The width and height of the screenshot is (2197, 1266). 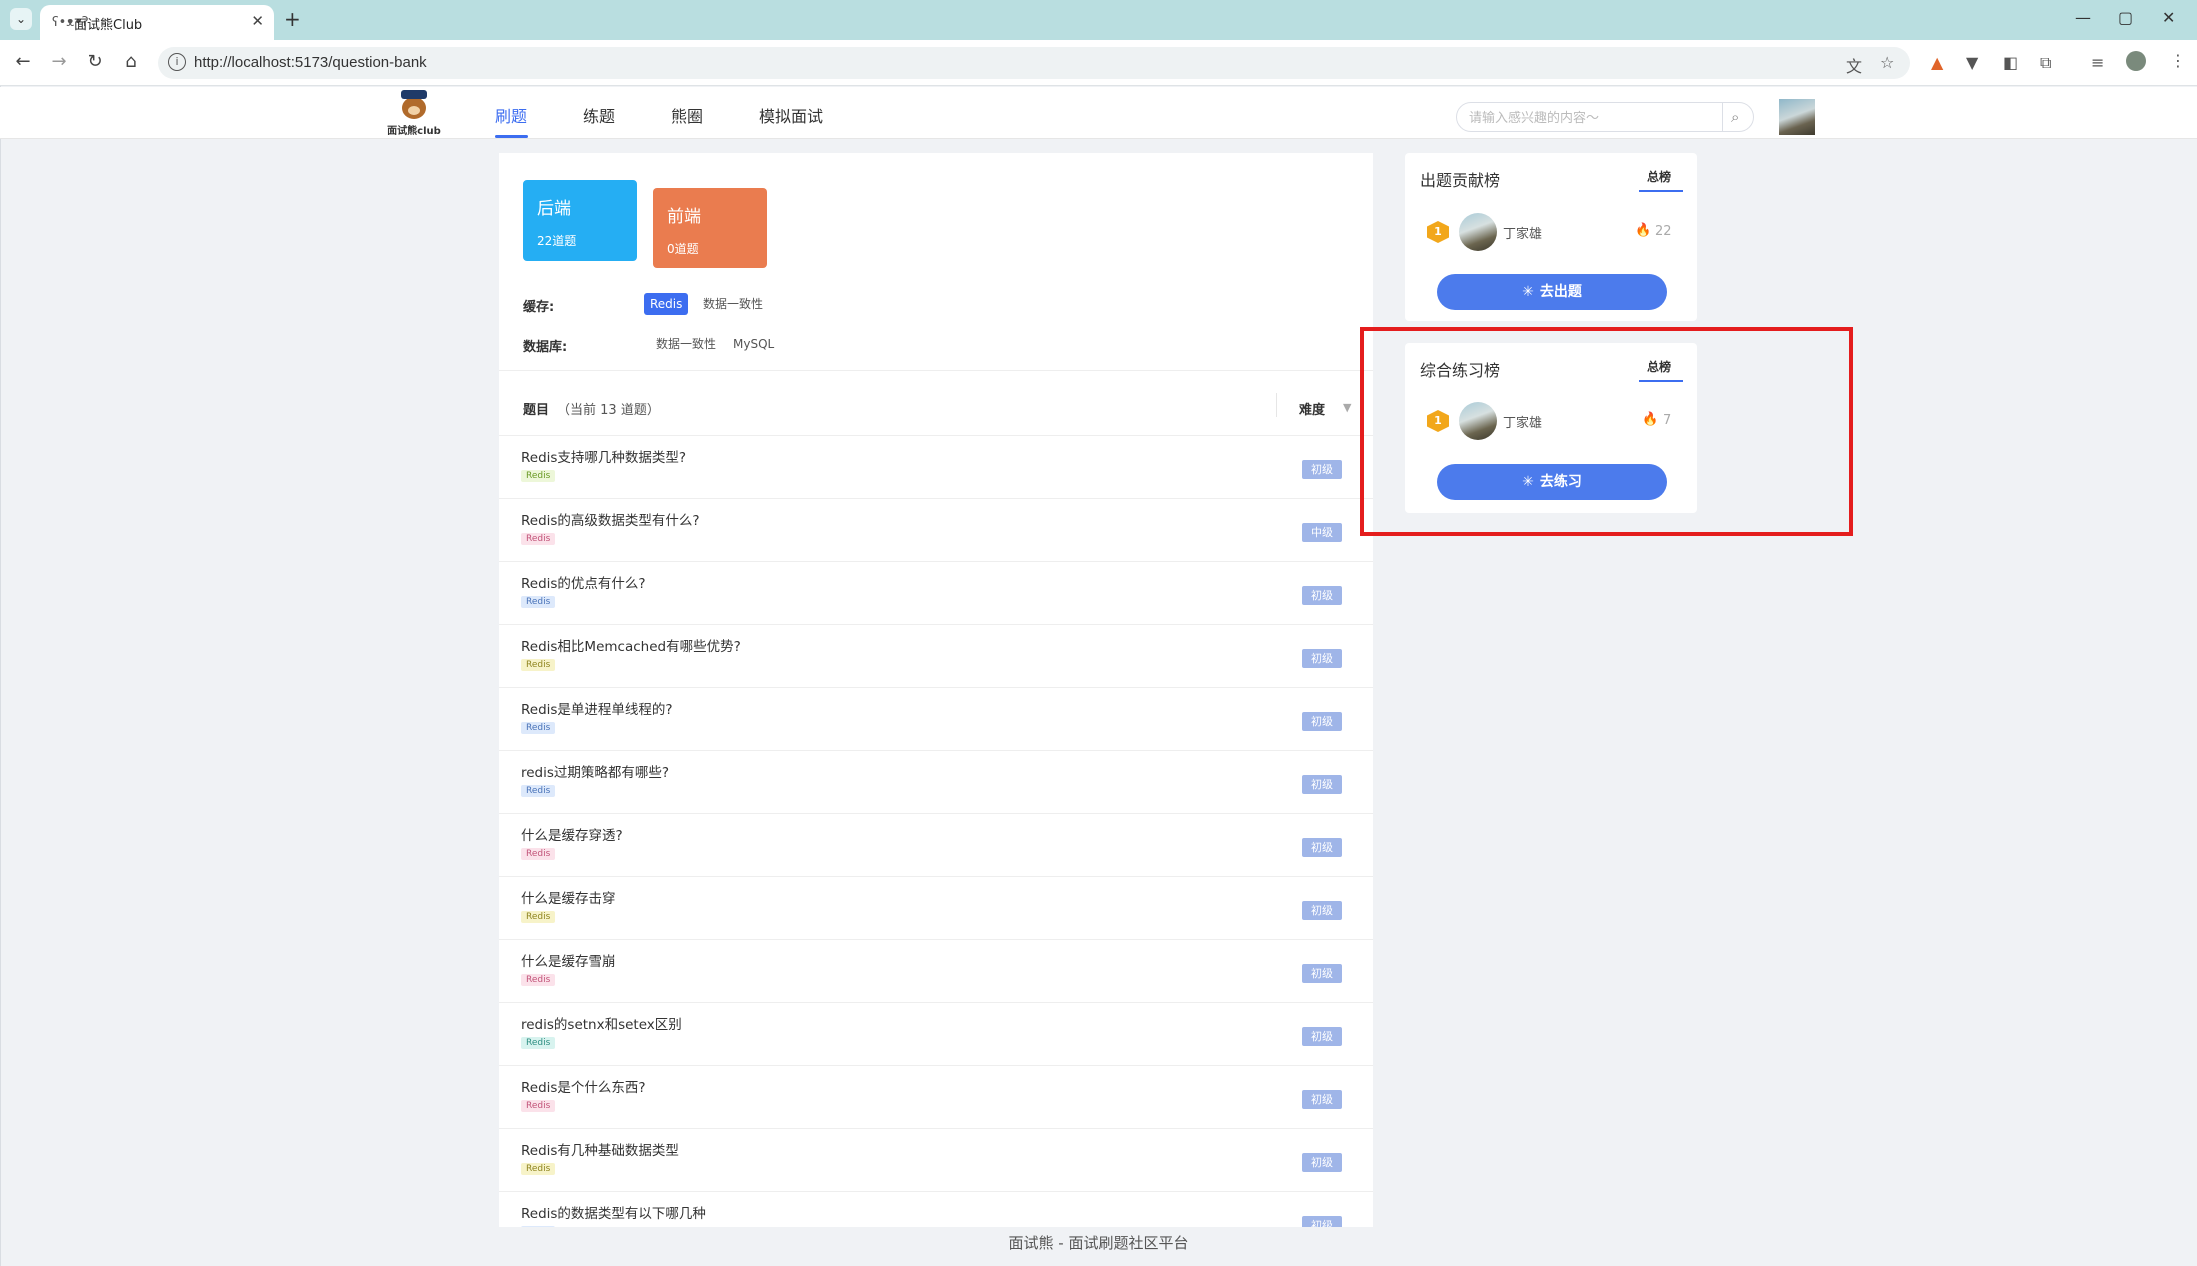 I want to click on category-card-frontend: 前端 0道题, so click(x=710, y=228).